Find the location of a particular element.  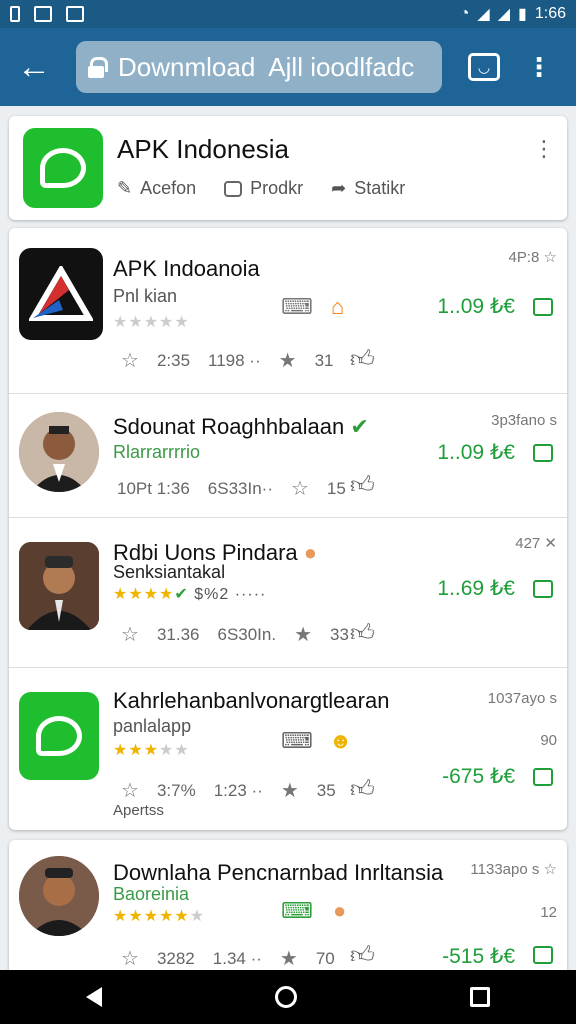

item-right-label-2: 90 is located at coordinates (548, 740).